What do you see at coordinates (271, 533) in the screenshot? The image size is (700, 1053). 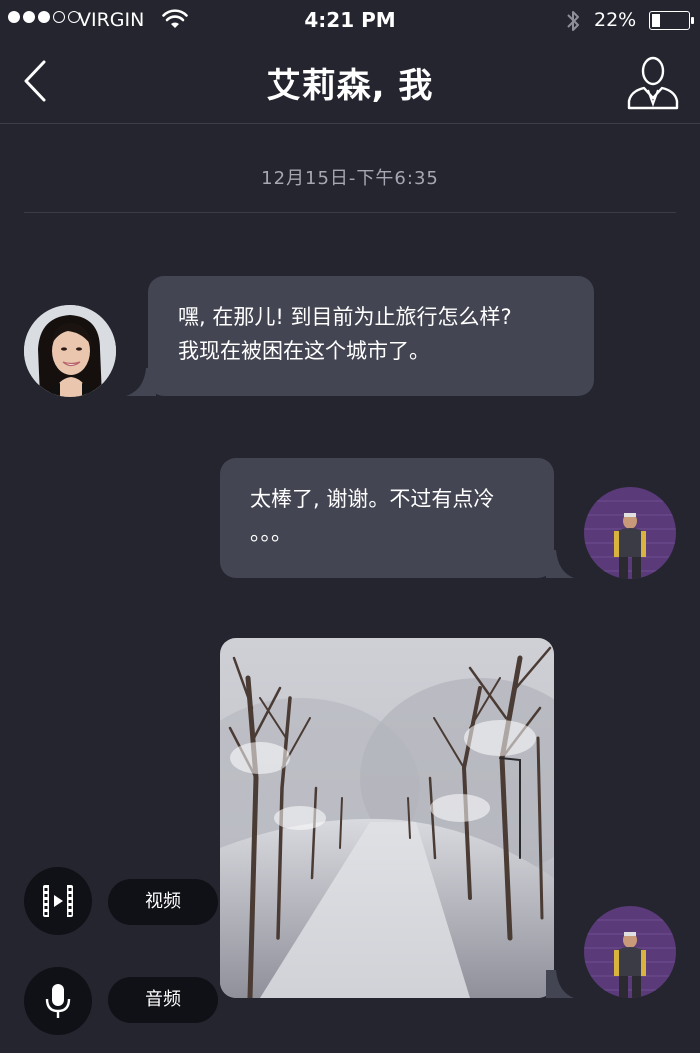 I see `message-text-line: 。。。` at bounding box center [271, 533].